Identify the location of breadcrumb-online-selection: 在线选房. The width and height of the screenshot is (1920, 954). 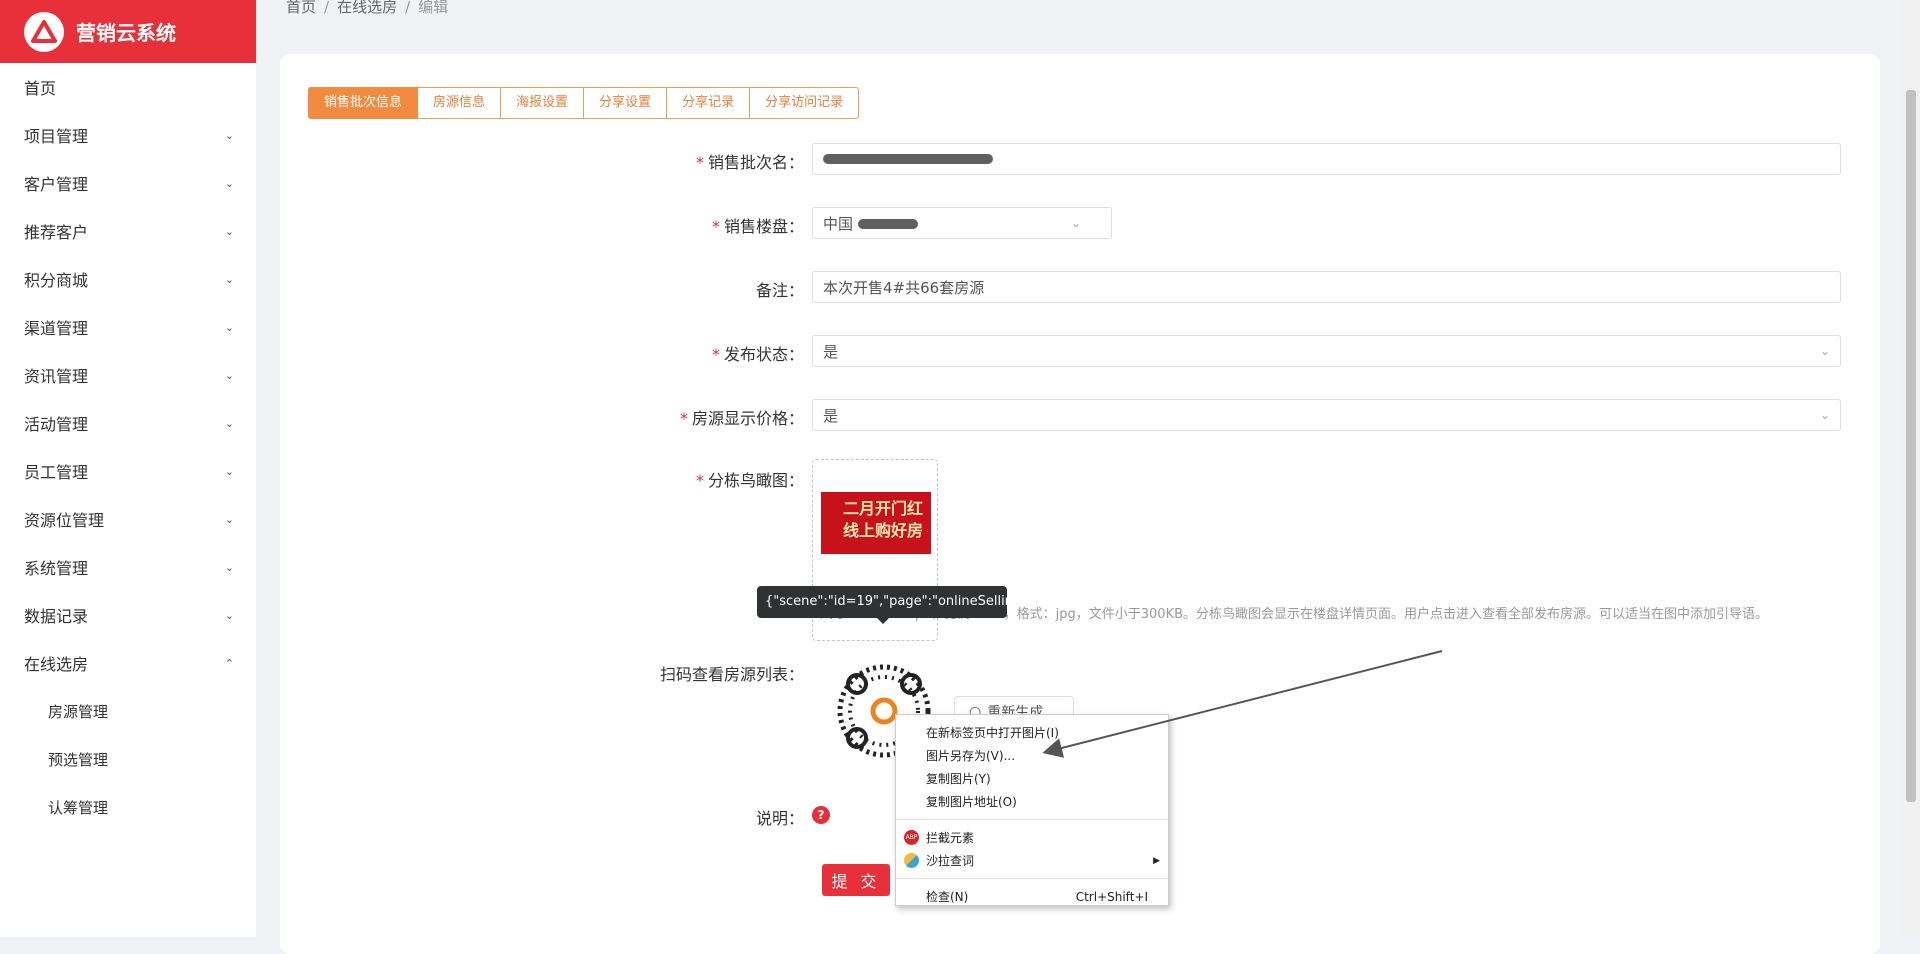
(367, 8).